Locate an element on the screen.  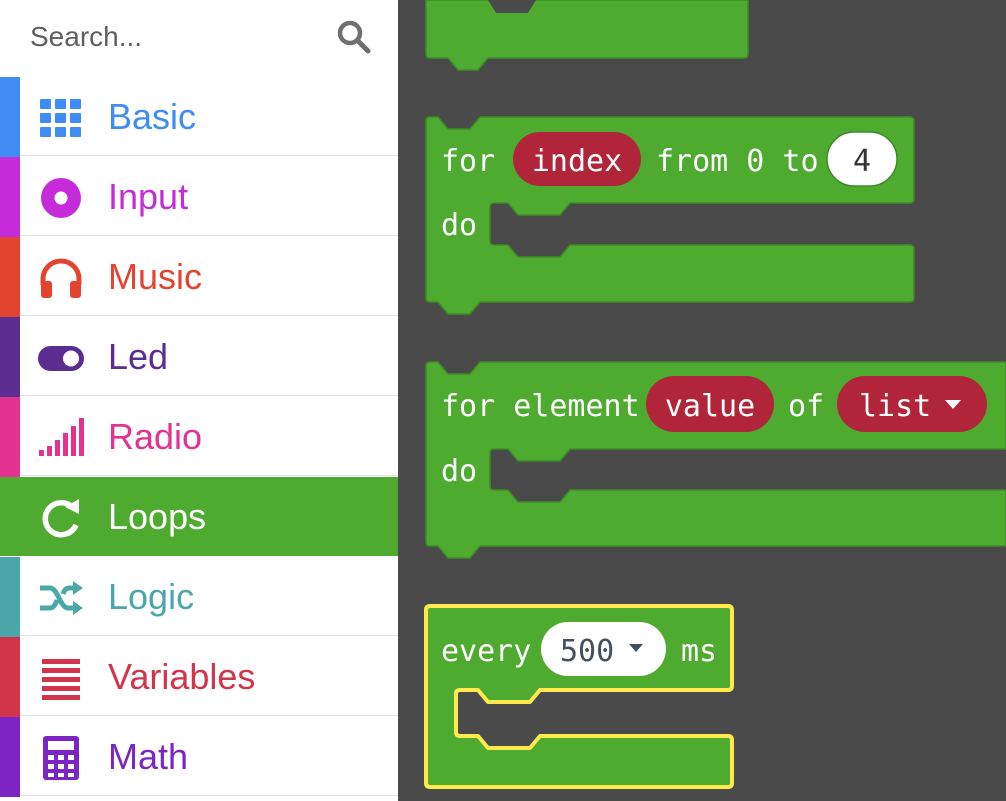
variable-value-label: value is located at coordinates (710, 406).